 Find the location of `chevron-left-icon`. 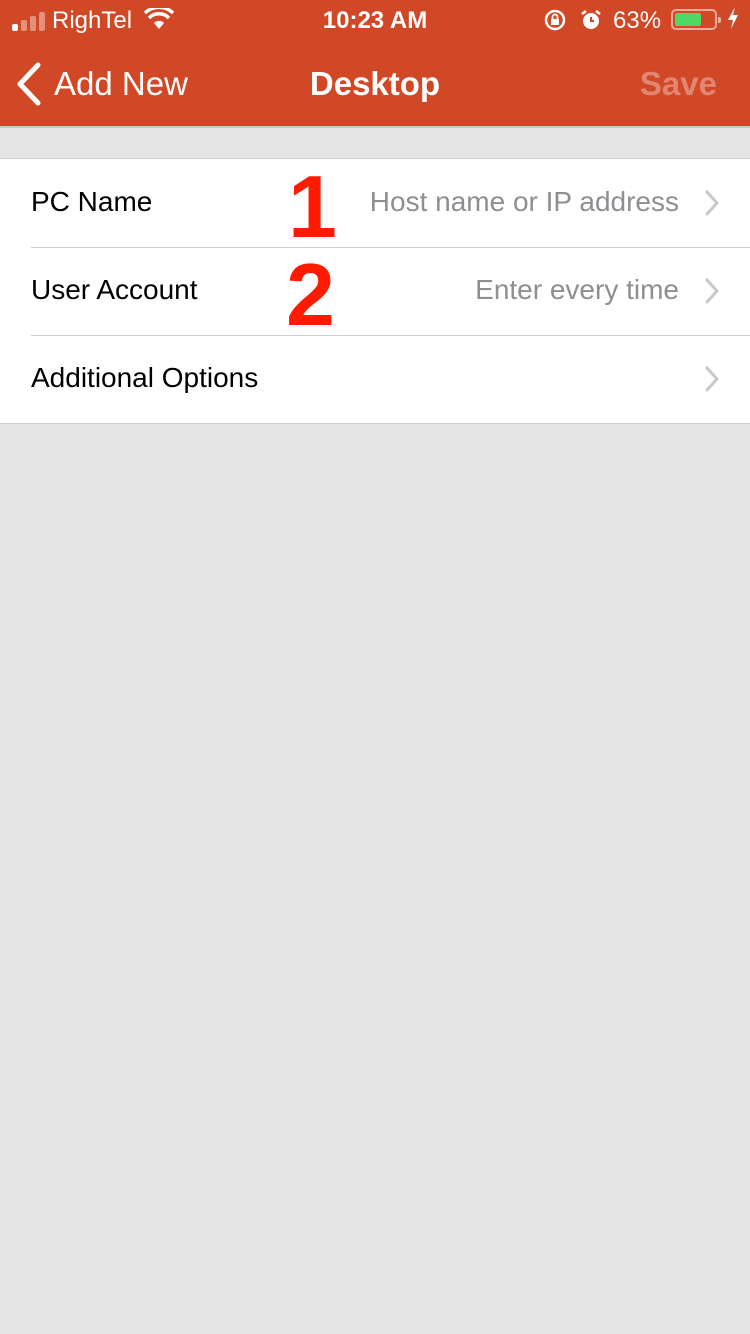

chevron-left-icon is located at coordinates (29, 84).